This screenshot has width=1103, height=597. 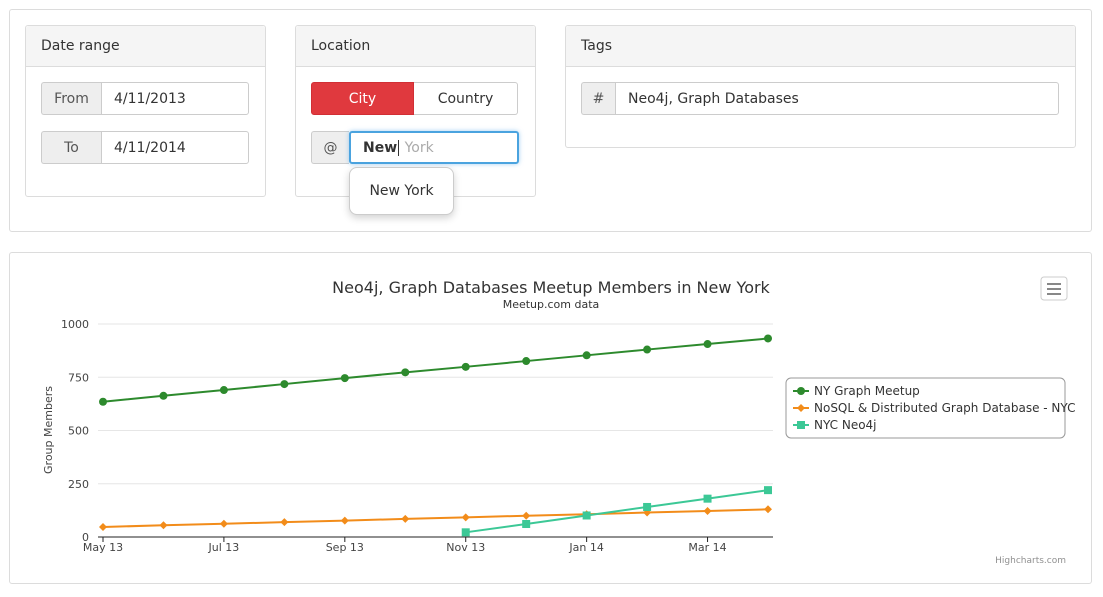 What do you see at coordinates (1054, 288) in the screenshot?
I see `chart-menu-button` at bounding box center [1054, 288].